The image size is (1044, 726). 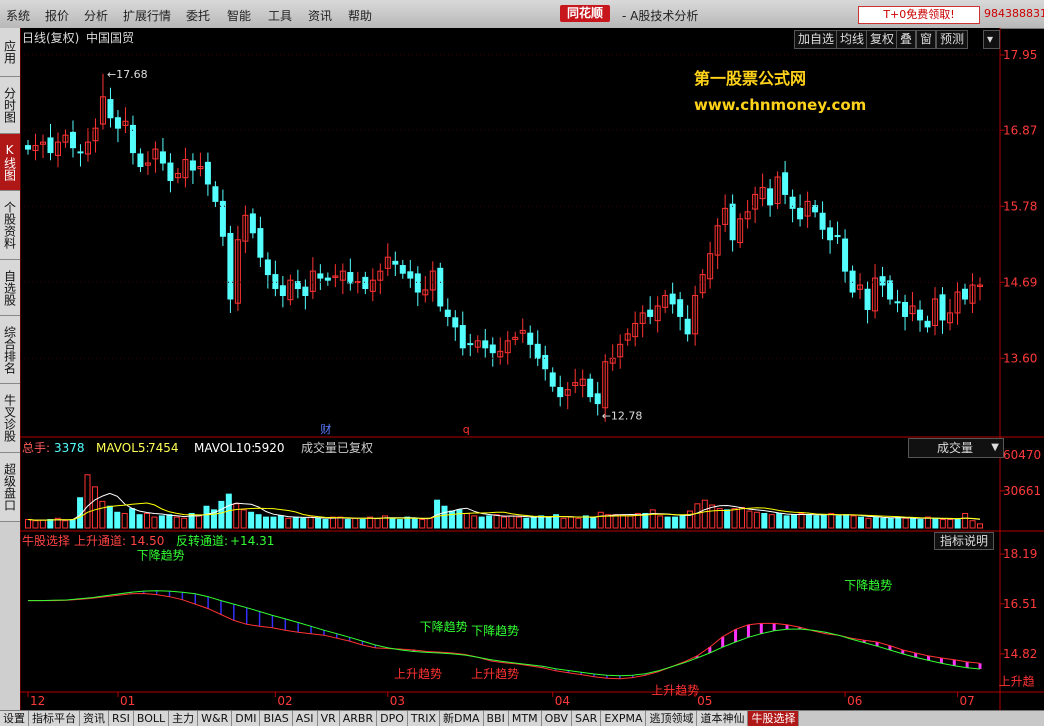 What do you see at coordinates (392, 718) in the screenshot?
I see `indicator-tab: DPO` at bounding box center [392, 718].